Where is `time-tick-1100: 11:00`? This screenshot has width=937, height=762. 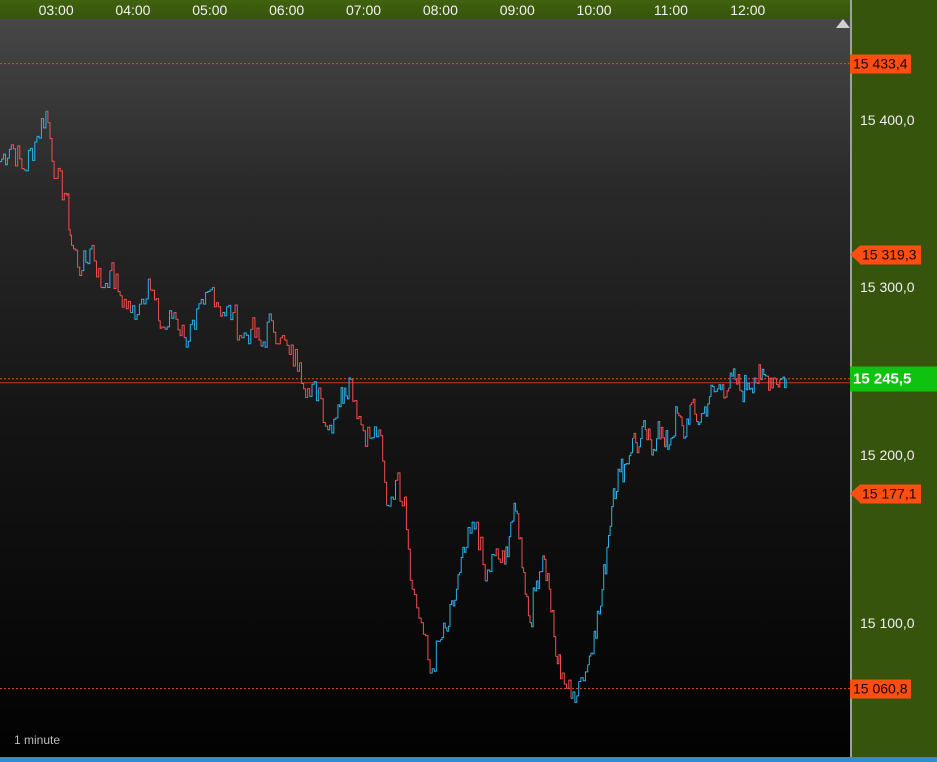
time-tick-1100: 11:00 is located at coordinates (670, 10).